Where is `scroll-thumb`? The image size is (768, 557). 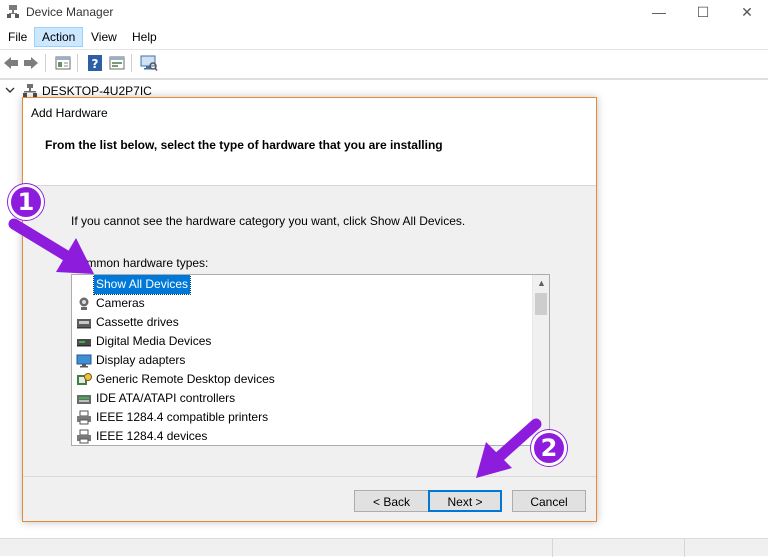 scroll-thumb is located at coordinates (541, 304).